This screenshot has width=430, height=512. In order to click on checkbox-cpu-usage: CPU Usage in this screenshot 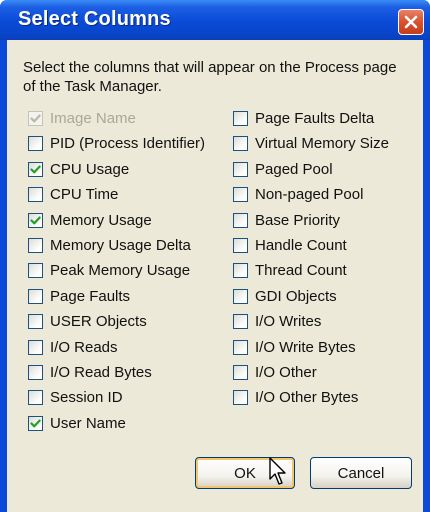, I will do `click(78, 169)`.